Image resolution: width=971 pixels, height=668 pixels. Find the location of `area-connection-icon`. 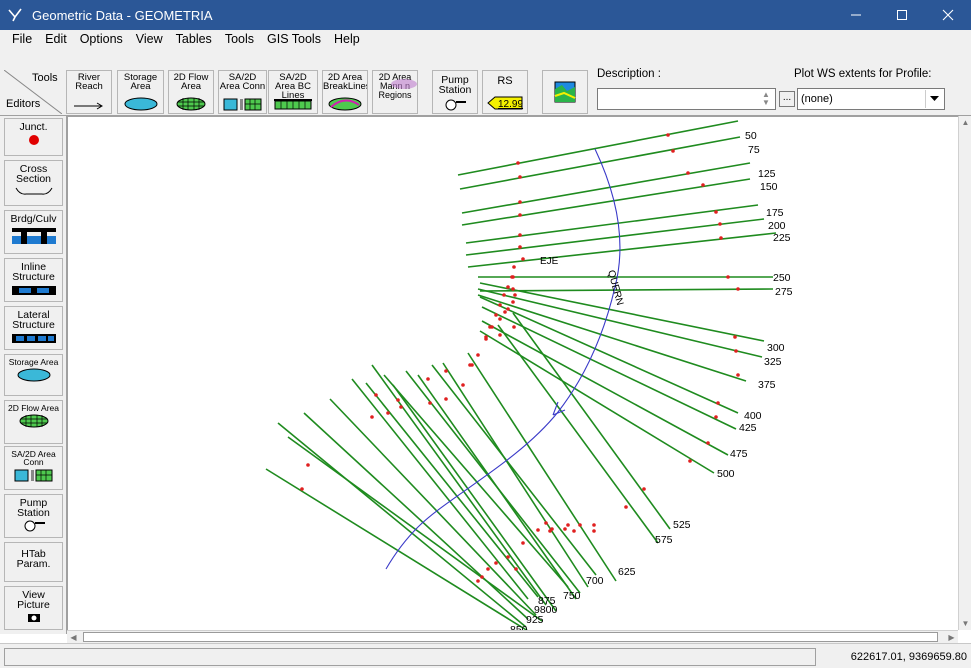

area-connection-icon is located at coordinates (33, 475).